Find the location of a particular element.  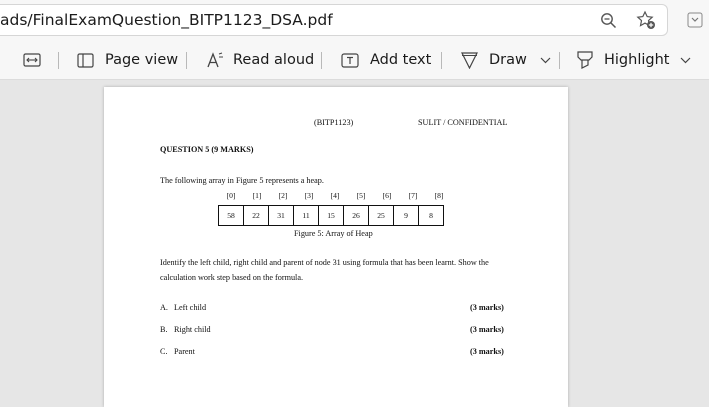

read-aloud-icon is located at coordinates (215, 60).